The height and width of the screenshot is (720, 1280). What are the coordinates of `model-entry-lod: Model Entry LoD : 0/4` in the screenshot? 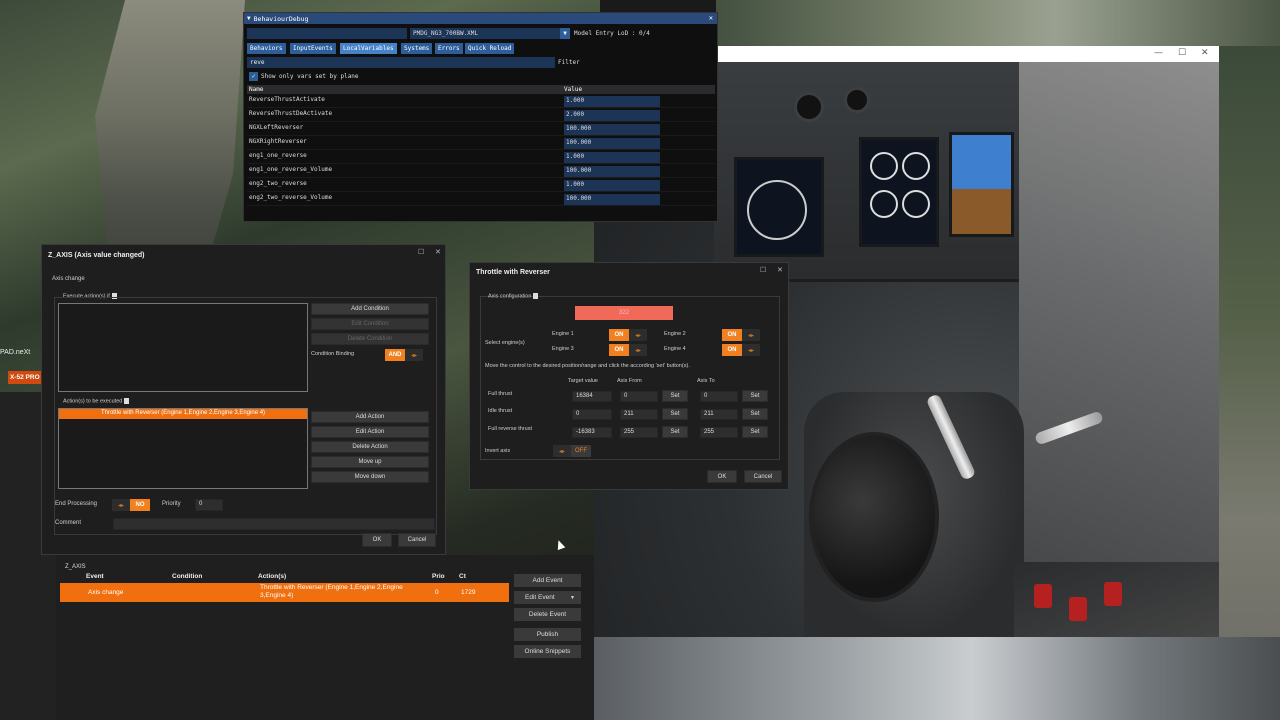 It's located at (612, 33).